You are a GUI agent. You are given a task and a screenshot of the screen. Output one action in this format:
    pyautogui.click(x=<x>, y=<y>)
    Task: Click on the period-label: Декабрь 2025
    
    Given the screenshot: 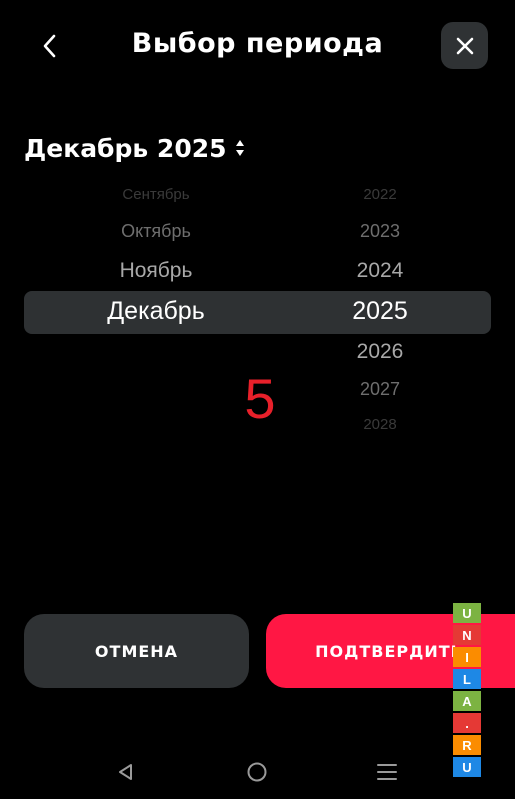 What is the action you would take?
    pyautogui.click(x=125, y=148)
    